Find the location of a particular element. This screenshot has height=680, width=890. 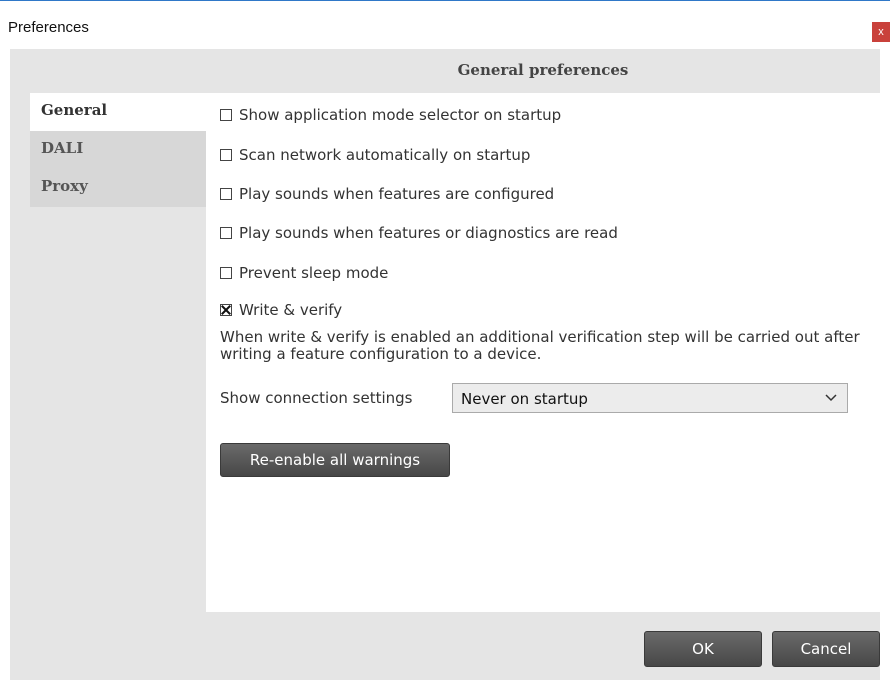

select-value: Never on startup is located at coordinates (524, 399).